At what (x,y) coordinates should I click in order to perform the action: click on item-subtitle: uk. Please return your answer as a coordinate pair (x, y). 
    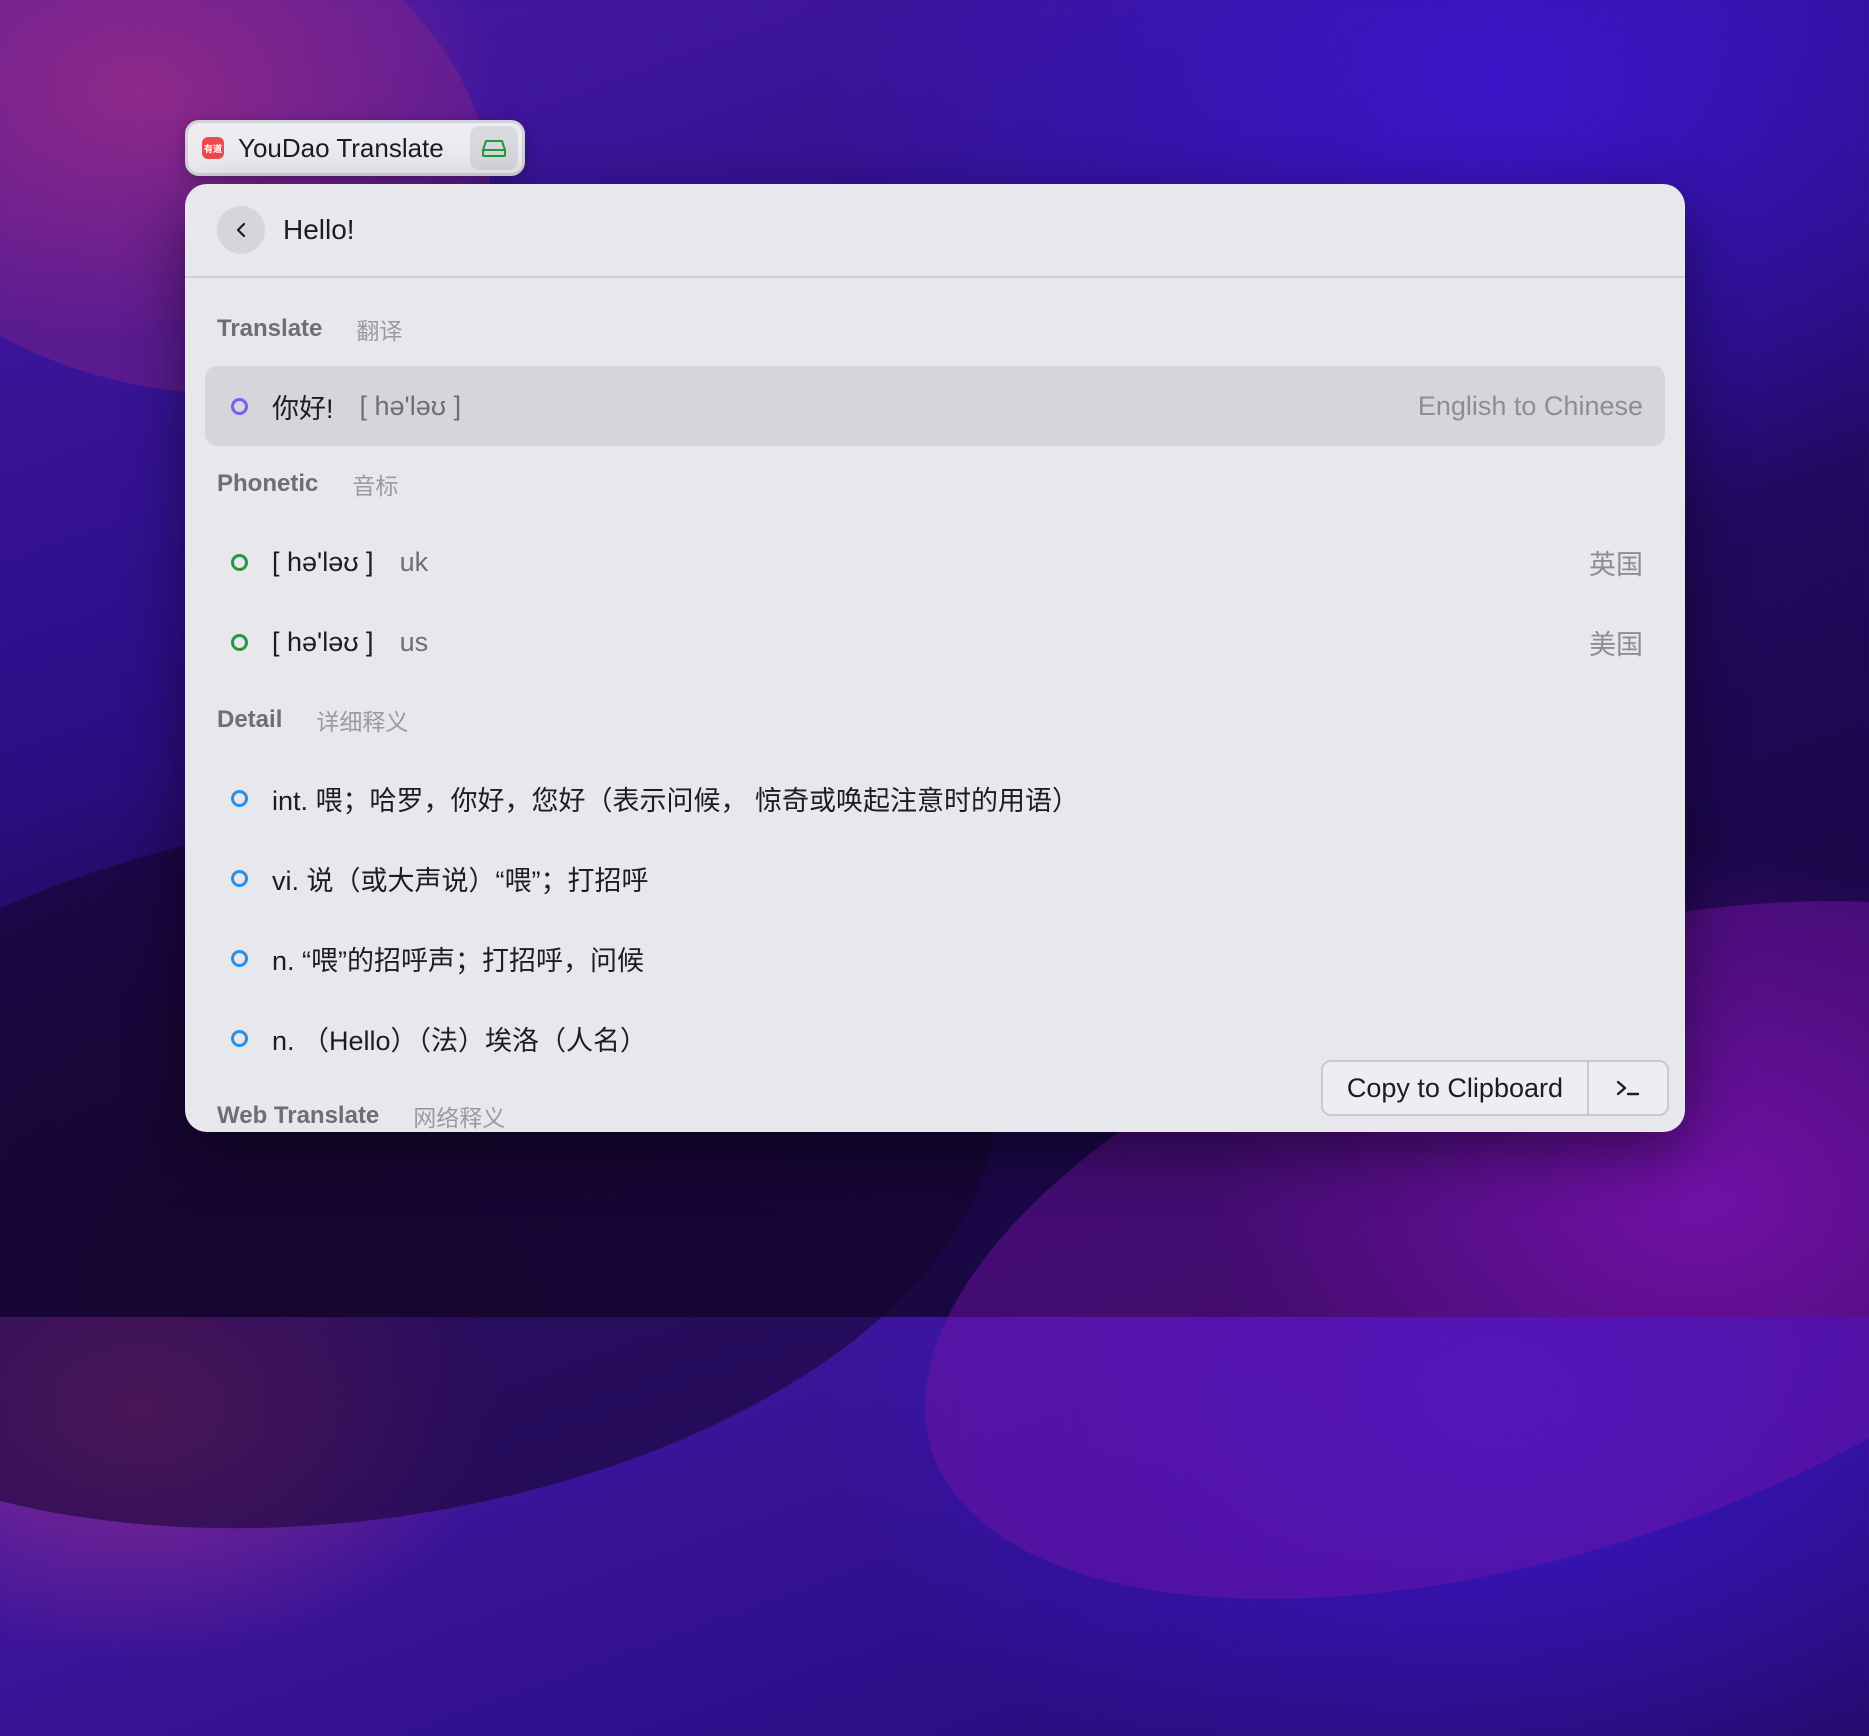
    Looking at the image, I should click on (414, 561).